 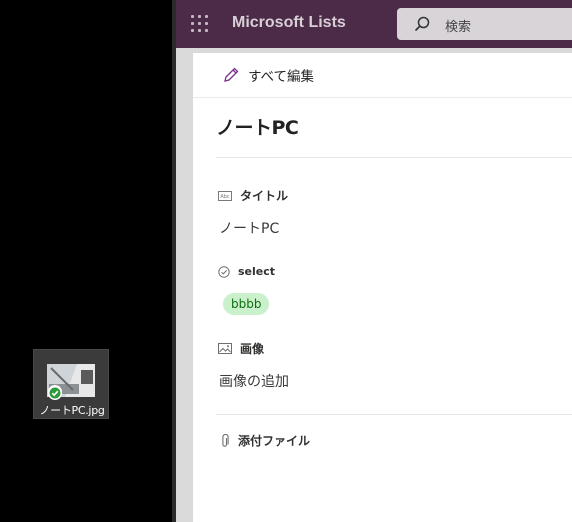 What do you see at coordinates (72, 410) in the screenshot?
I see `desktop-file-label: ノートPC.jpg` at bounding box center [72, 410].